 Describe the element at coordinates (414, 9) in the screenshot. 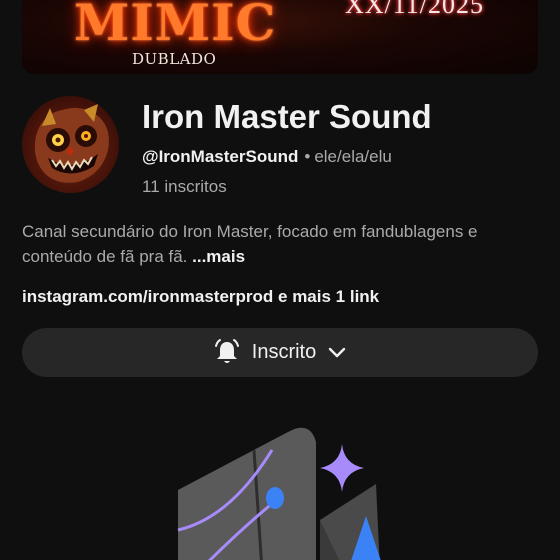

I see `banner-date: XX/11/2025` at that location.